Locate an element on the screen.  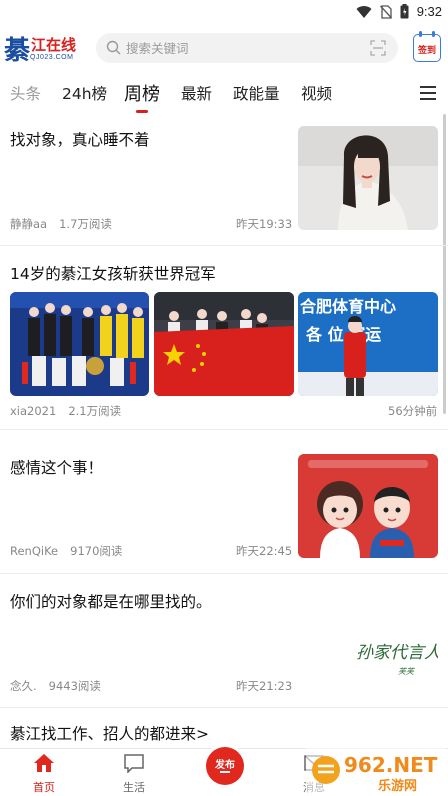
battery-icon is located at coordinates (404, 11).